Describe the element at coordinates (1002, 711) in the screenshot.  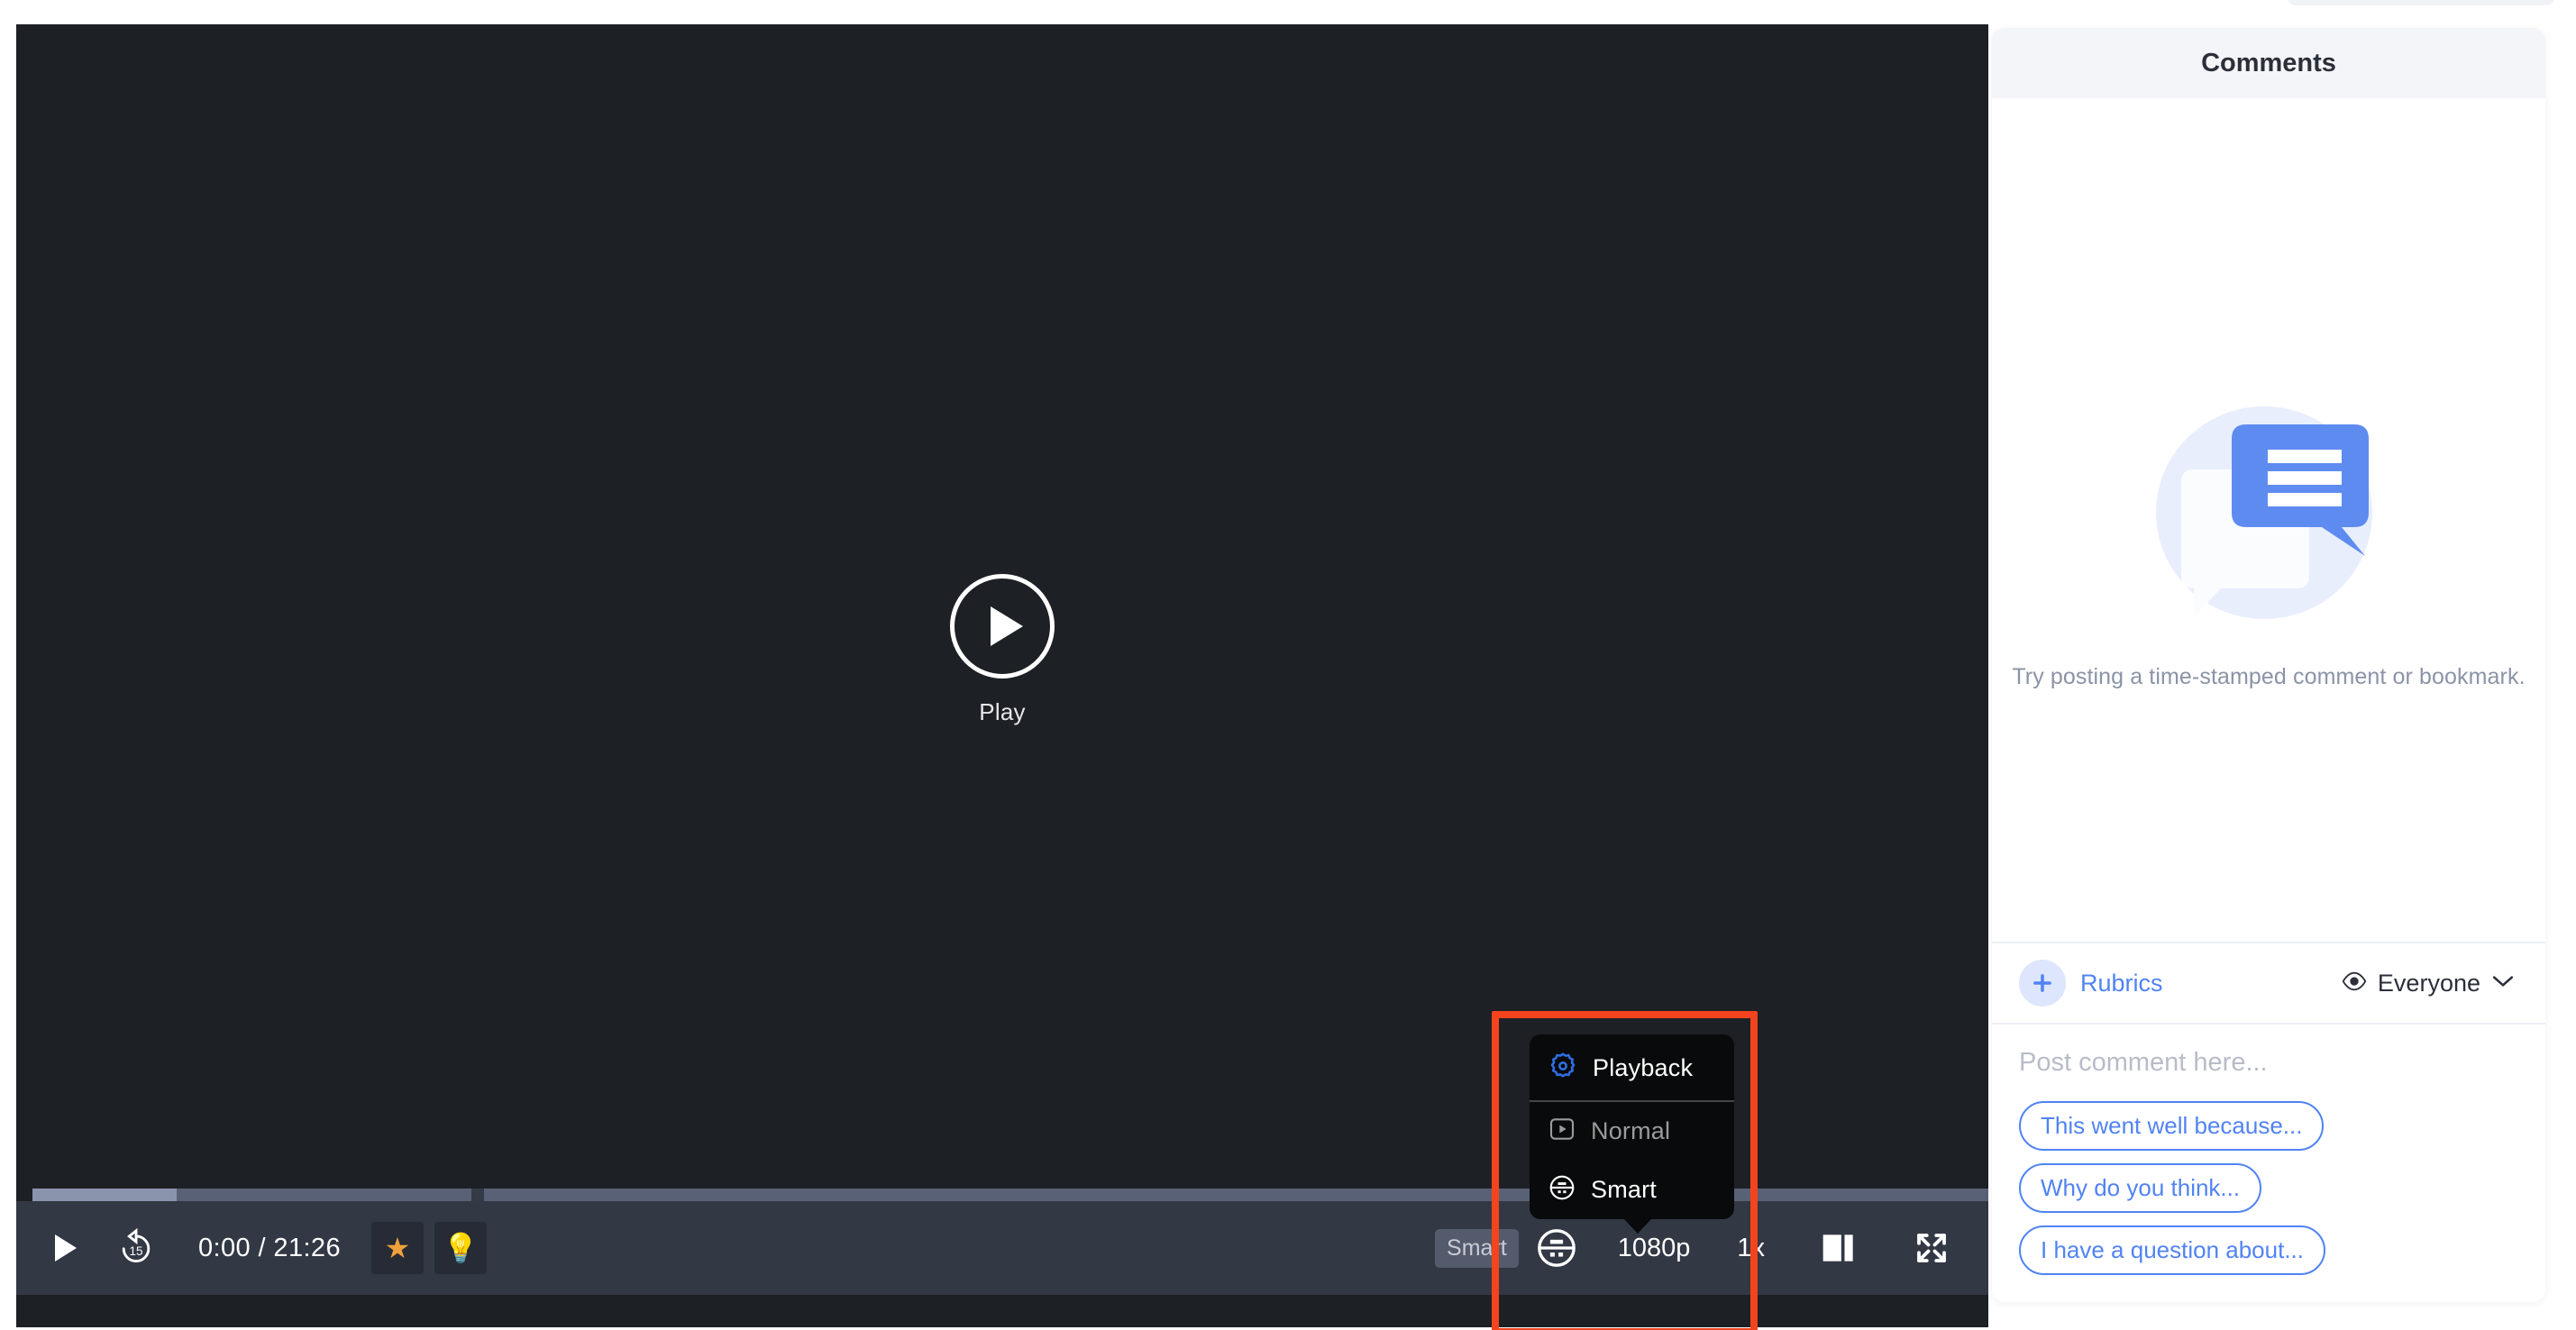
I see `center-play-label: Play` at that location.